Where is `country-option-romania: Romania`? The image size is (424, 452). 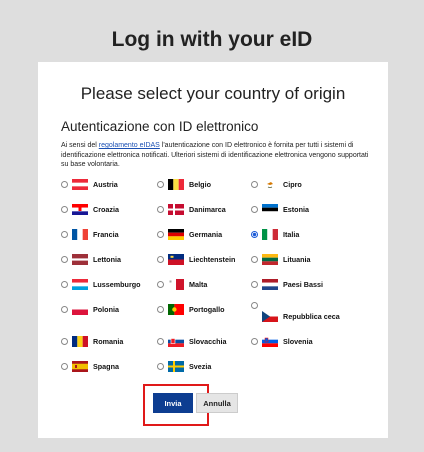
country-option-romania: Romania is located at coordinates (92, 341).